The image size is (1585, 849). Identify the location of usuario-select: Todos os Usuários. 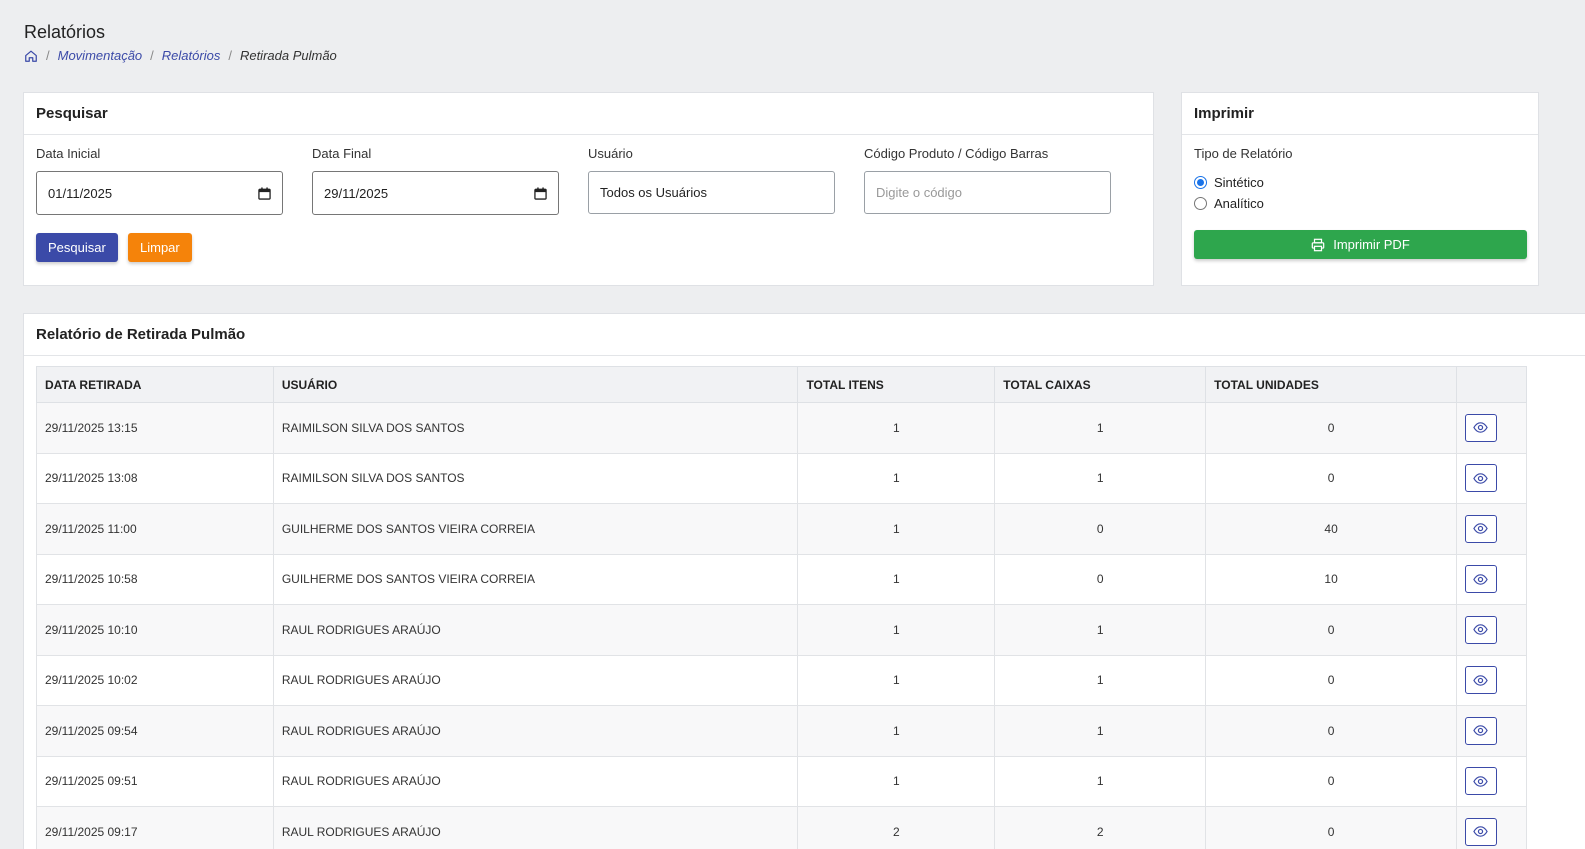
(711, 192).